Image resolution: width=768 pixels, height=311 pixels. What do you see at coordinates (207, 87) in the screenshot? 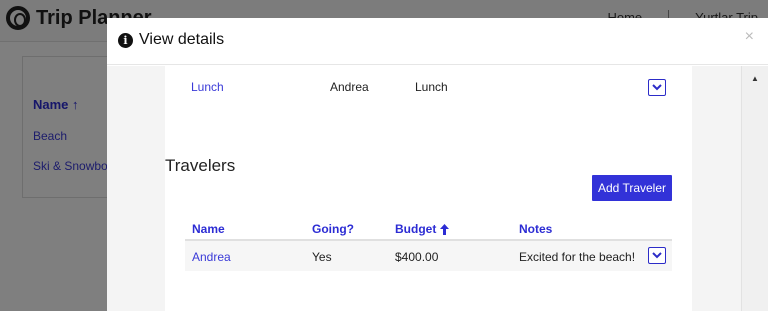
I see `activity-name-link: Lunch` at bounding box center [207, 87].